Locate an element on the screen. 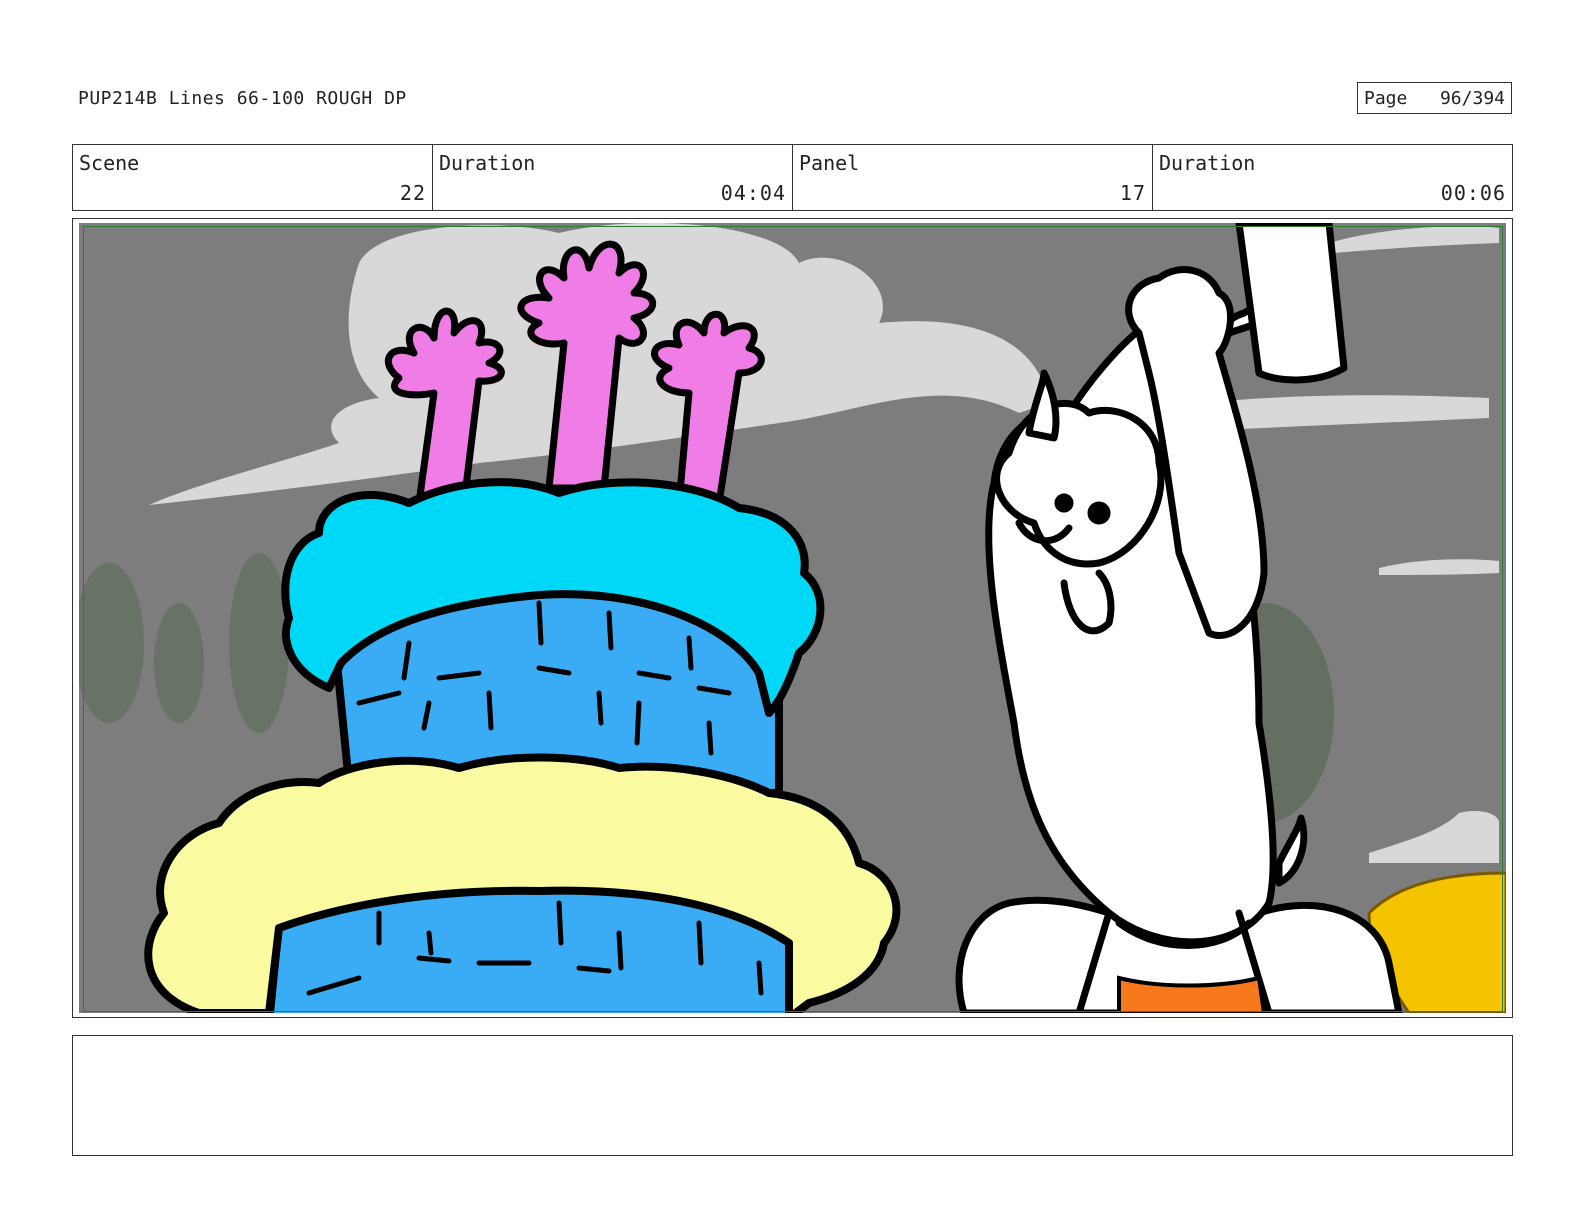  scene-cell: Scene 22 is located at coordinates (253, 177).